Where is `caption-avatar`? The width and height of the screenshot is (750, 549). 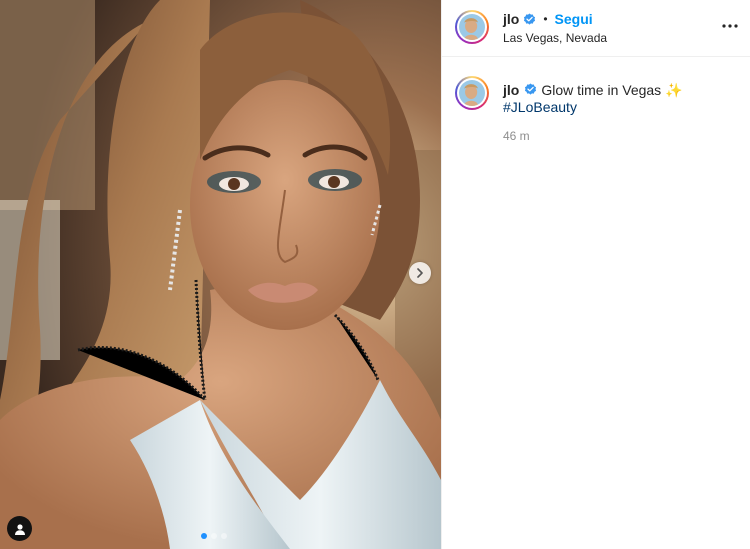 caption-avatar is located at coordinates (472, 93).